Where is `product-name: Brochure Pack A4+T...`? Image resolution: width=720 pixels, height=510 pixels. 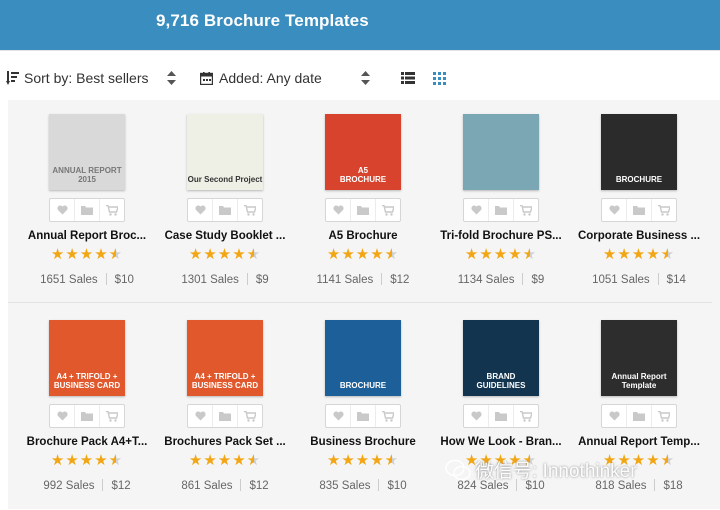 product-name: Brochure Pack A4+T... is located at coordinates (87, 442).